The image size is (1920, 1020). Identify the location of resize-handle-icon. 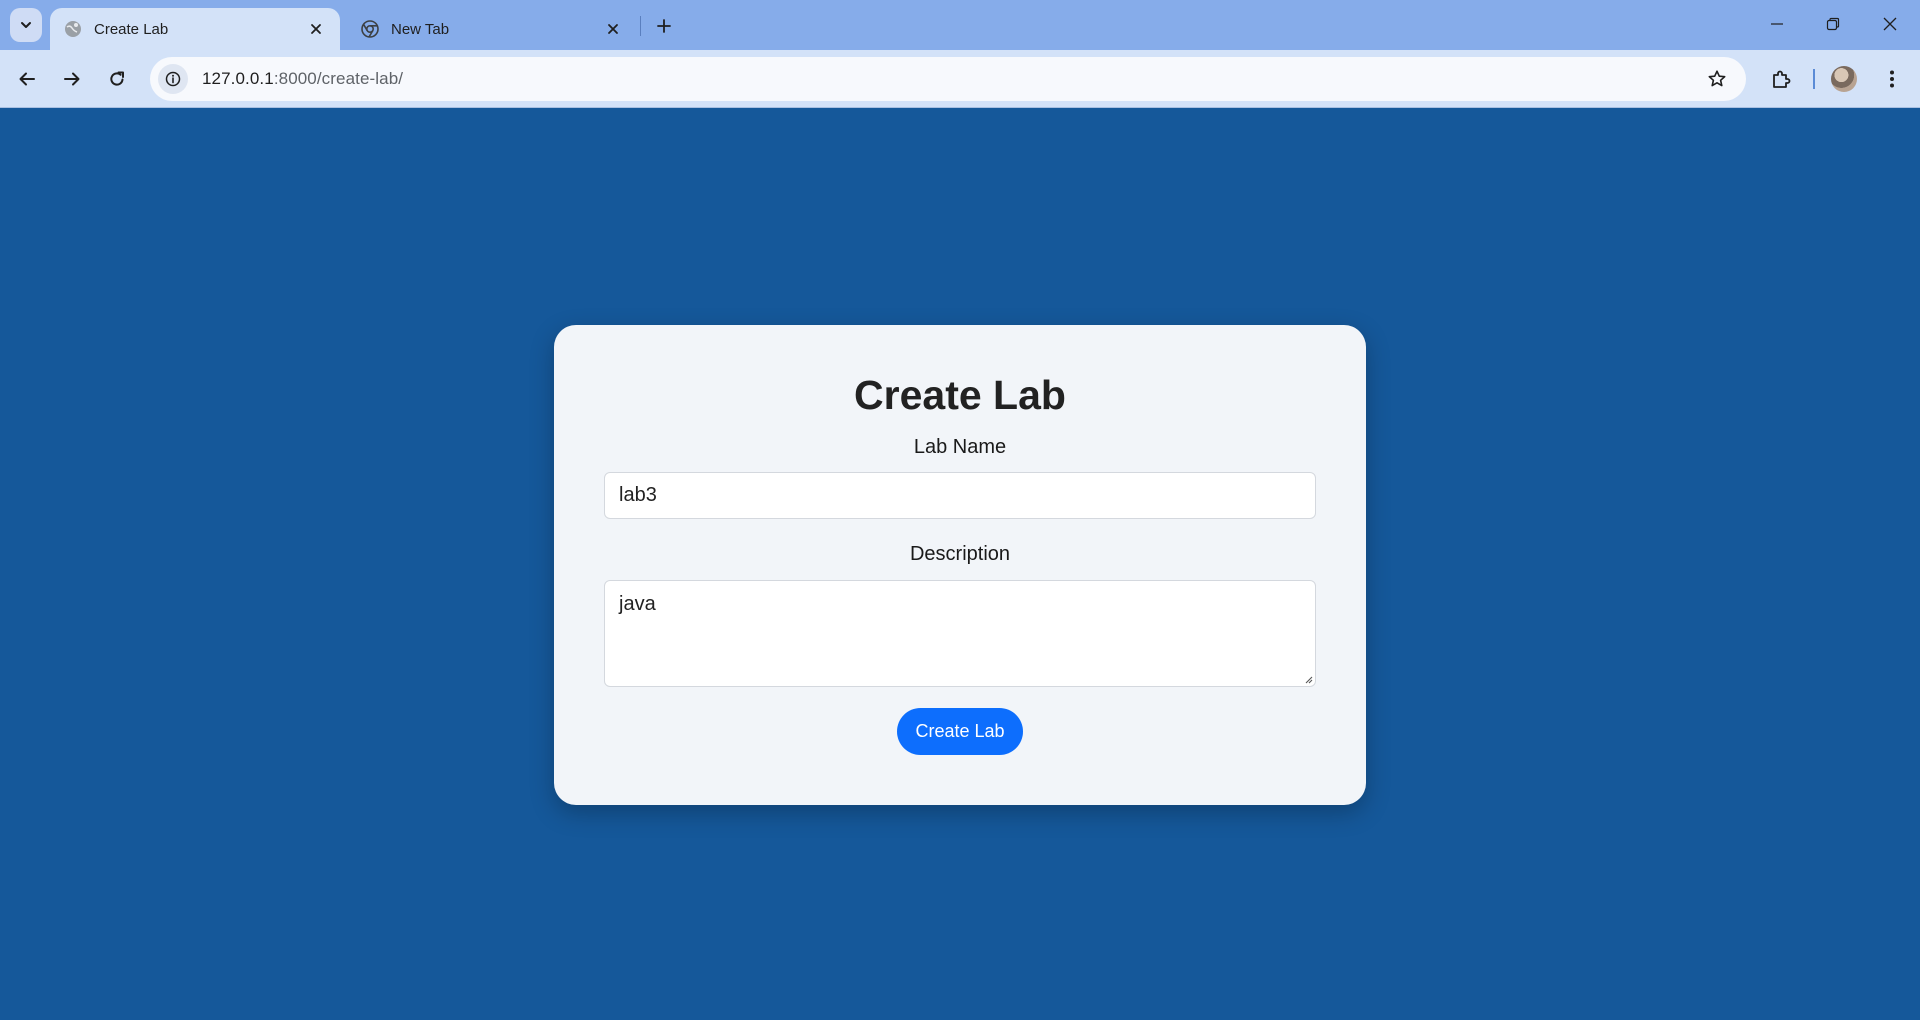
(1308, 679).